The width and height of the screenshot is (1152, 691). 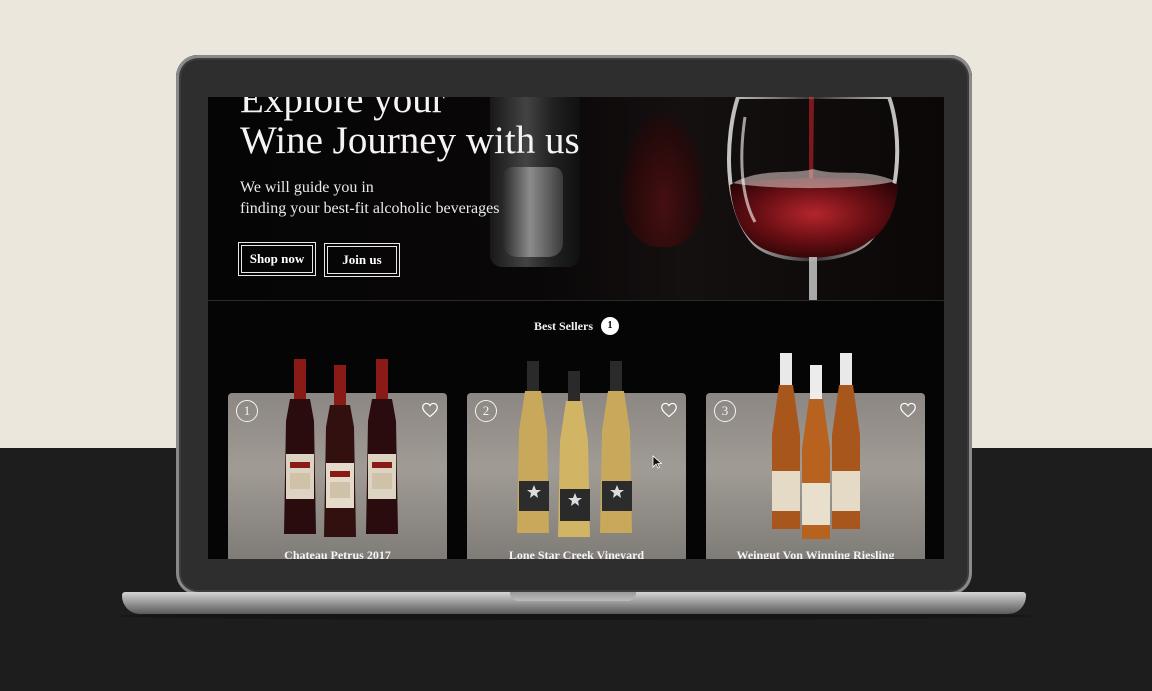 What do you see at coordinates (574, 449) in the screenshot?
I see `product-image-white-bottles` at bounding box center [574, 449].